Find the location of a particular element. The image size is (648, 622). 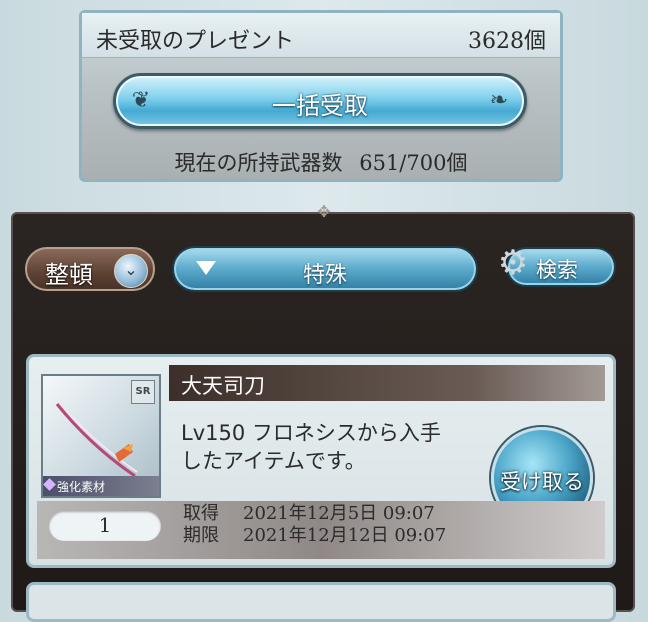

owned-weapons-line: 現在の所持武器数 651/700個 is located at coordinates (321, 162).